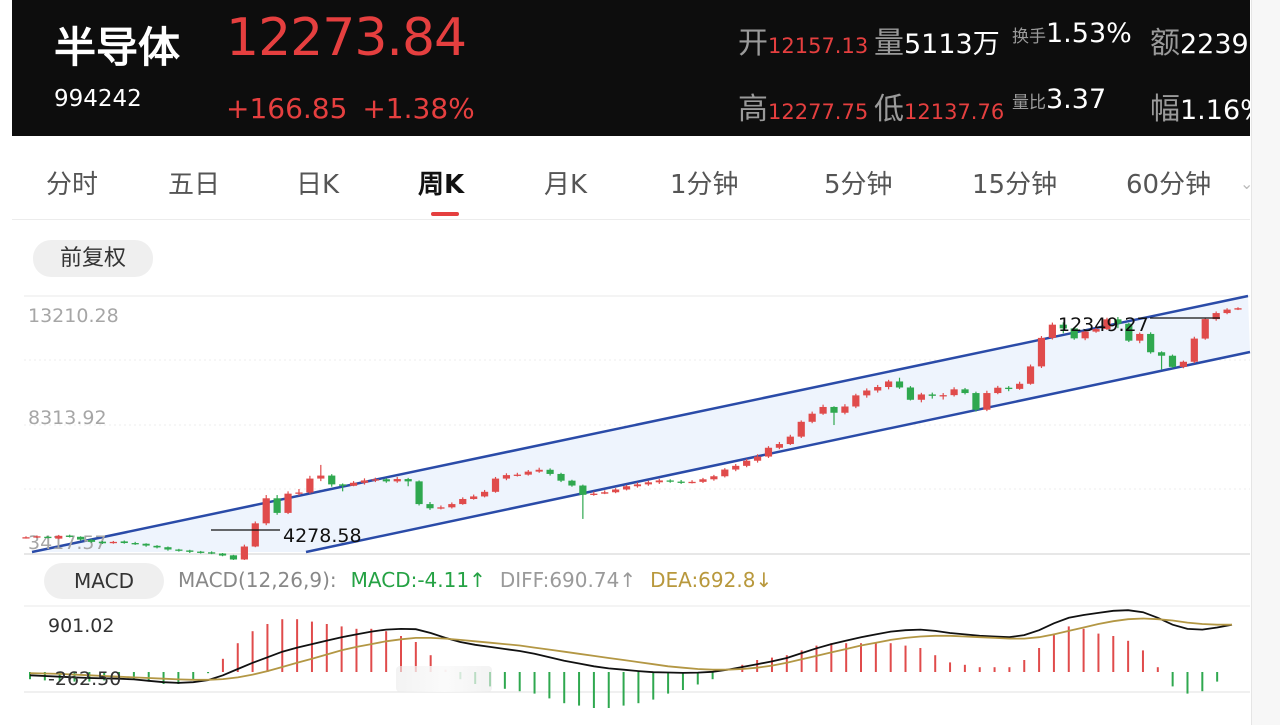 This screenshot has width=1280, height=725. What do you see at coordinates (67, 543) in the screenshot?
I see `y-axis-label-low: 3417.57` at bounding box center [67, 543].